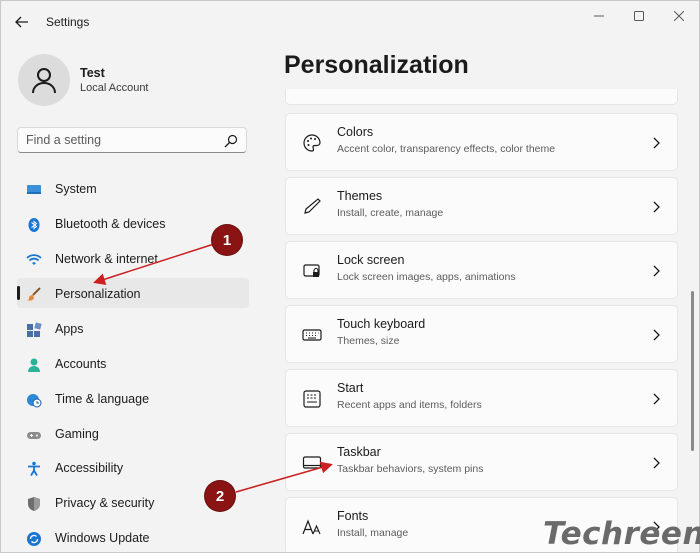 This screenshot has width=700, height=553. I want to click on watermark-logo: Techreen, so click(621, 534).